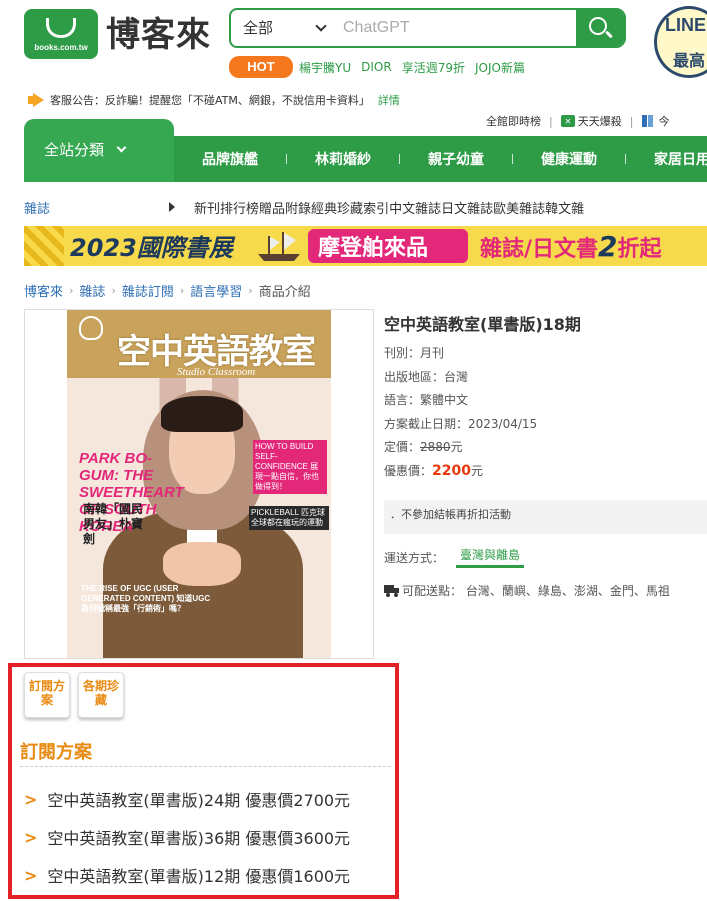 This screenshot has width=707, height=901. Describe the element at coordinates (689, 60) in the screenshot. I see `line-badge-bottom: 最高` at that location.